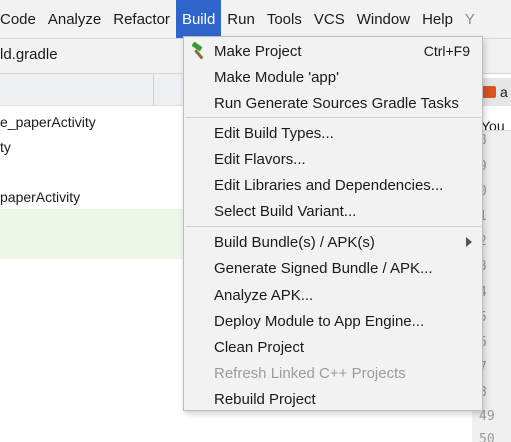 The width and height of the screenshot is (511, 442). What do you see at coordinates (333, 51) in the screenshot?
I see `menu-item-make-project: Make Project Ctrl+F9` at bounding box center [333, 51].